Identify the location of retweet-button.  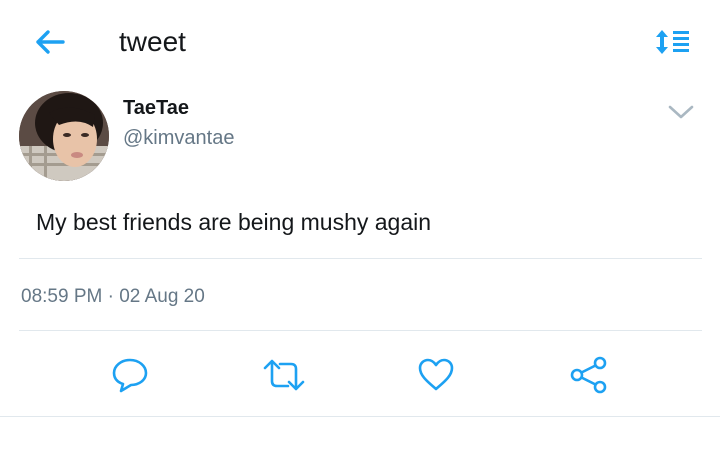
(284, 375).